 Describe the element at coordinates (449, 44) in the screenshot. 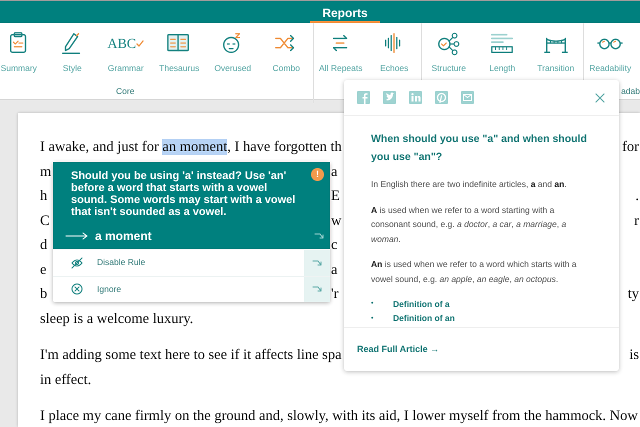

I see `network-nodes-icon` at that location.